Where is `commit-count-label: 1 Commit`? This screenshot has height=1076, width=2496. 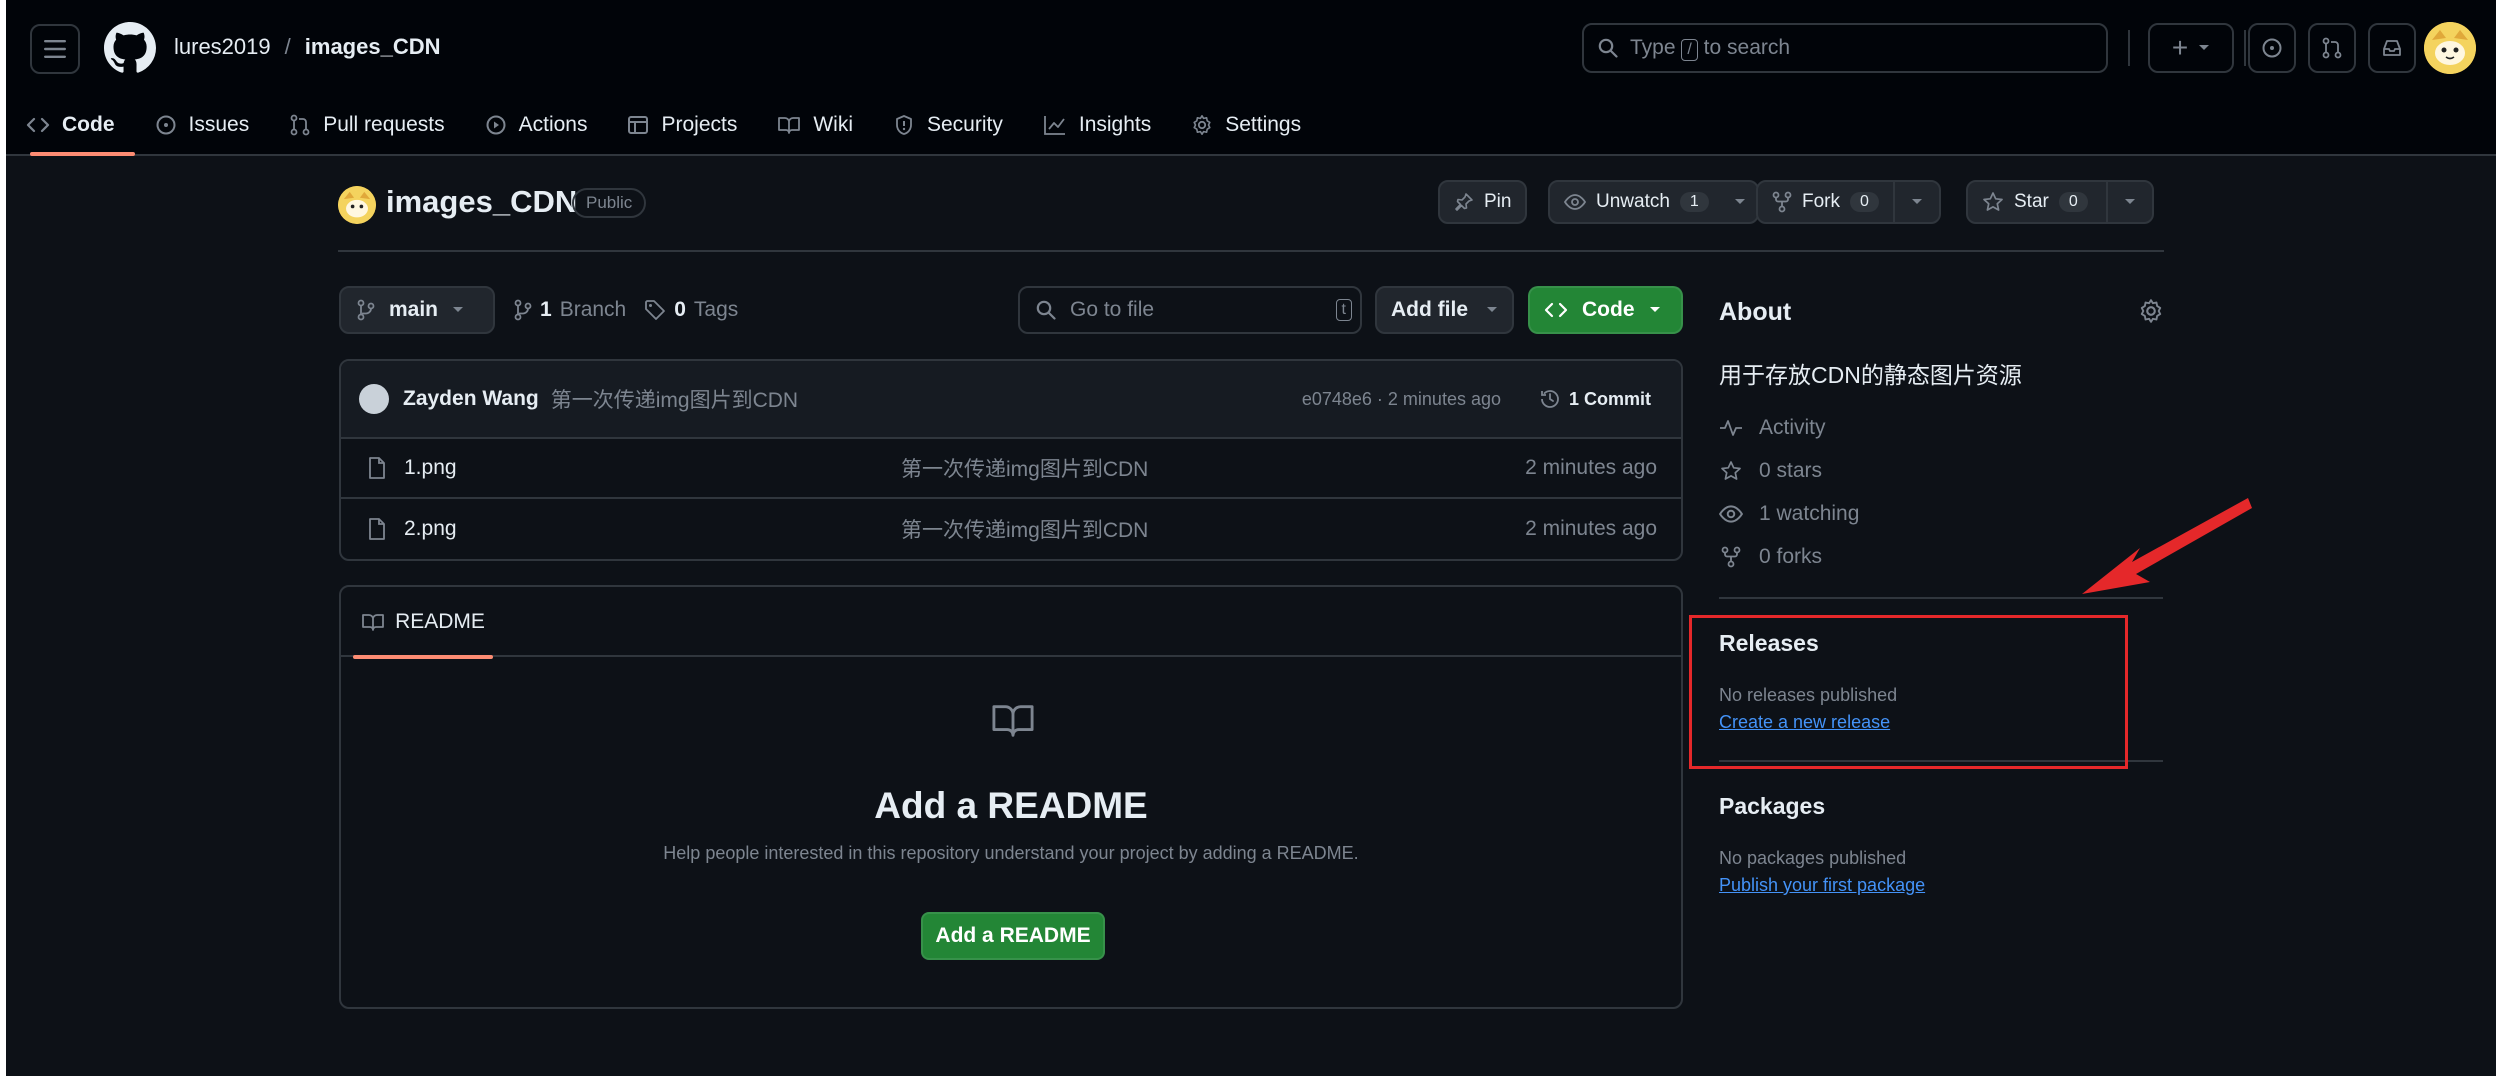 commit-count-label: 1 Commit is located at coordinates (1609, 398).